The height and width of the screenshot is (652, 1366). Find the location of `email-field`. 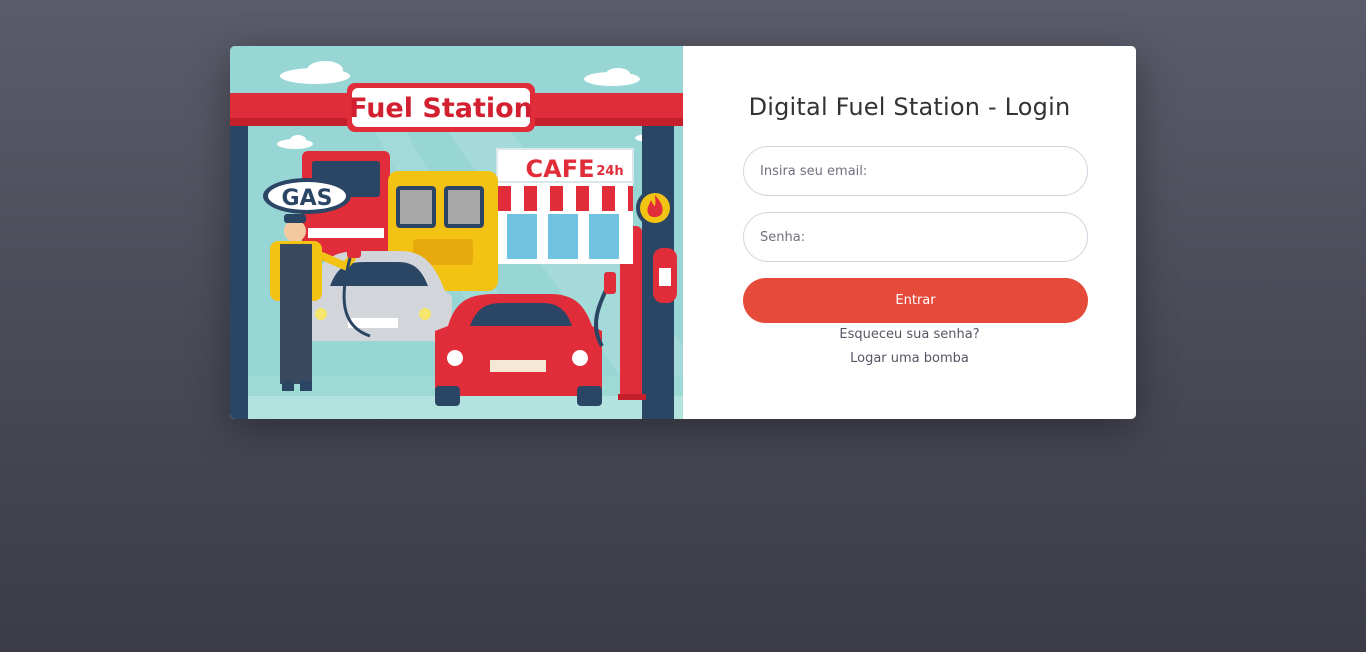

email-field is located at coordinates (915, 171).